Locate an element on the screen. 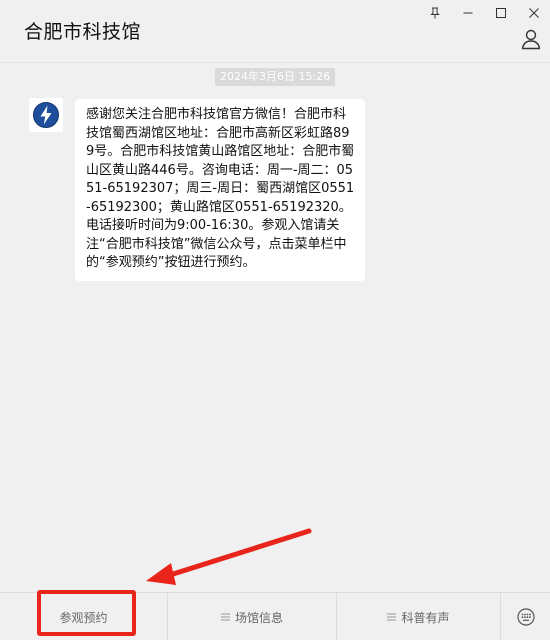  message-timestamp: 2024年3月6日 15:26 is located at coordinates (275, 77).